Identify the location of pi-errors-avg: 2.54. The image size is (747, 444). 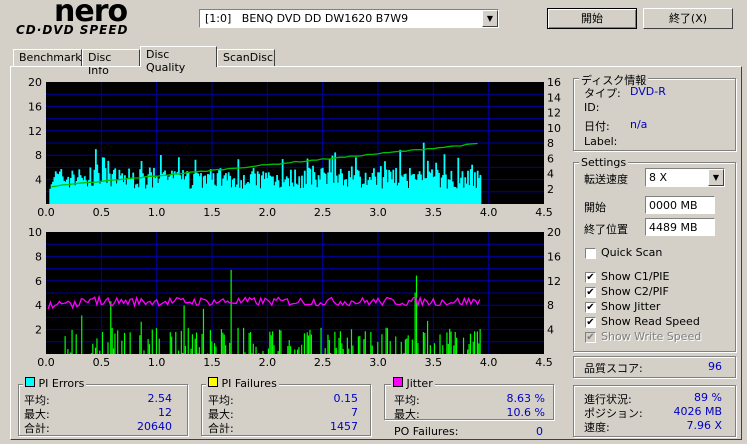
(160, 398).